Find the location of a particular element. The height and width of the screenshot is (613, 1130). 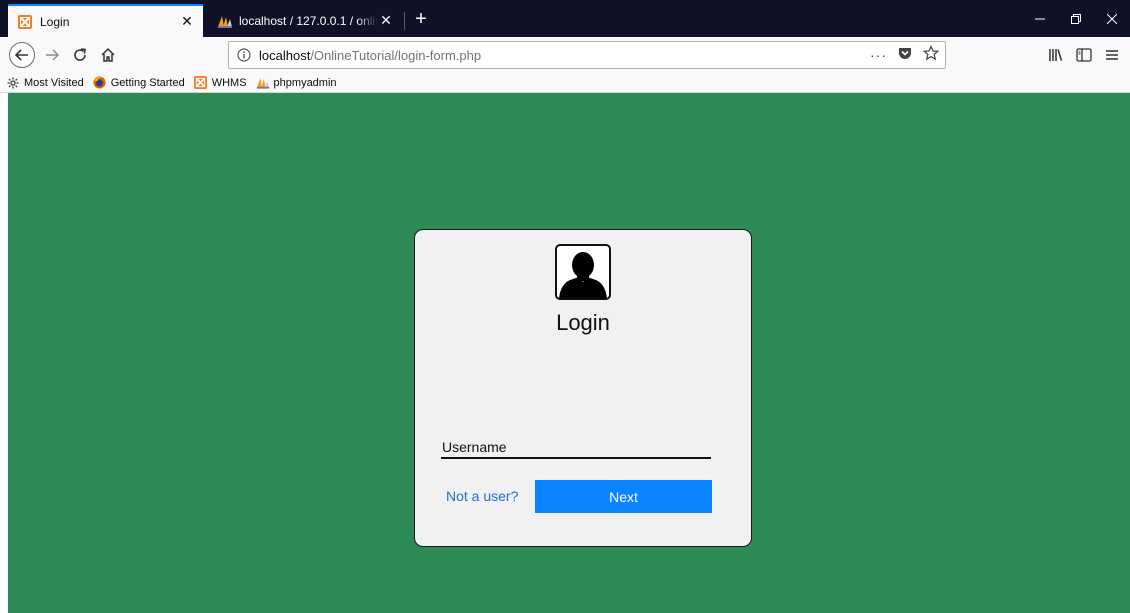

login-title: Login is located at coordinates (583, 322).